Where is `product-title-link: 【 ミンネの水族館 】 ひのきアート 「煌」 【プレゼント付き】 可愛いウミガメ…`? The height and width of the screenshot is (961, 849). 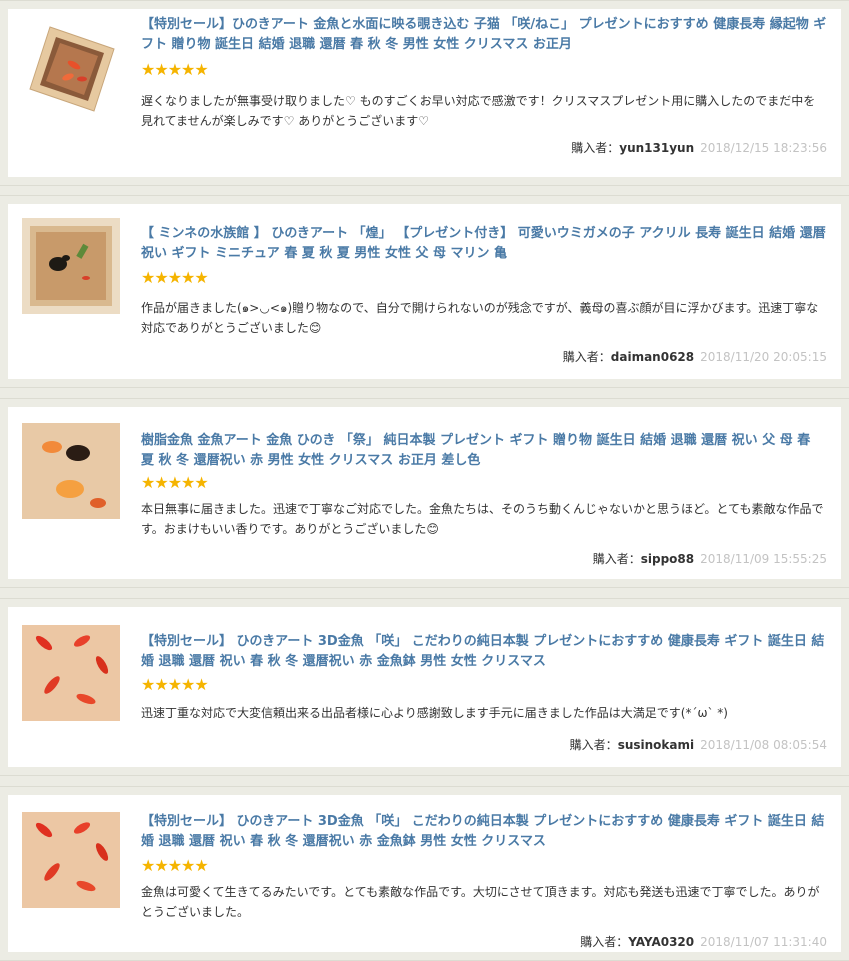 product-title-link: 【 ミンネの水族館 】 ひのきアート 「煌」 【プレゼント付き】 可愛いウミガメ… is located at coordinates (484, 244).